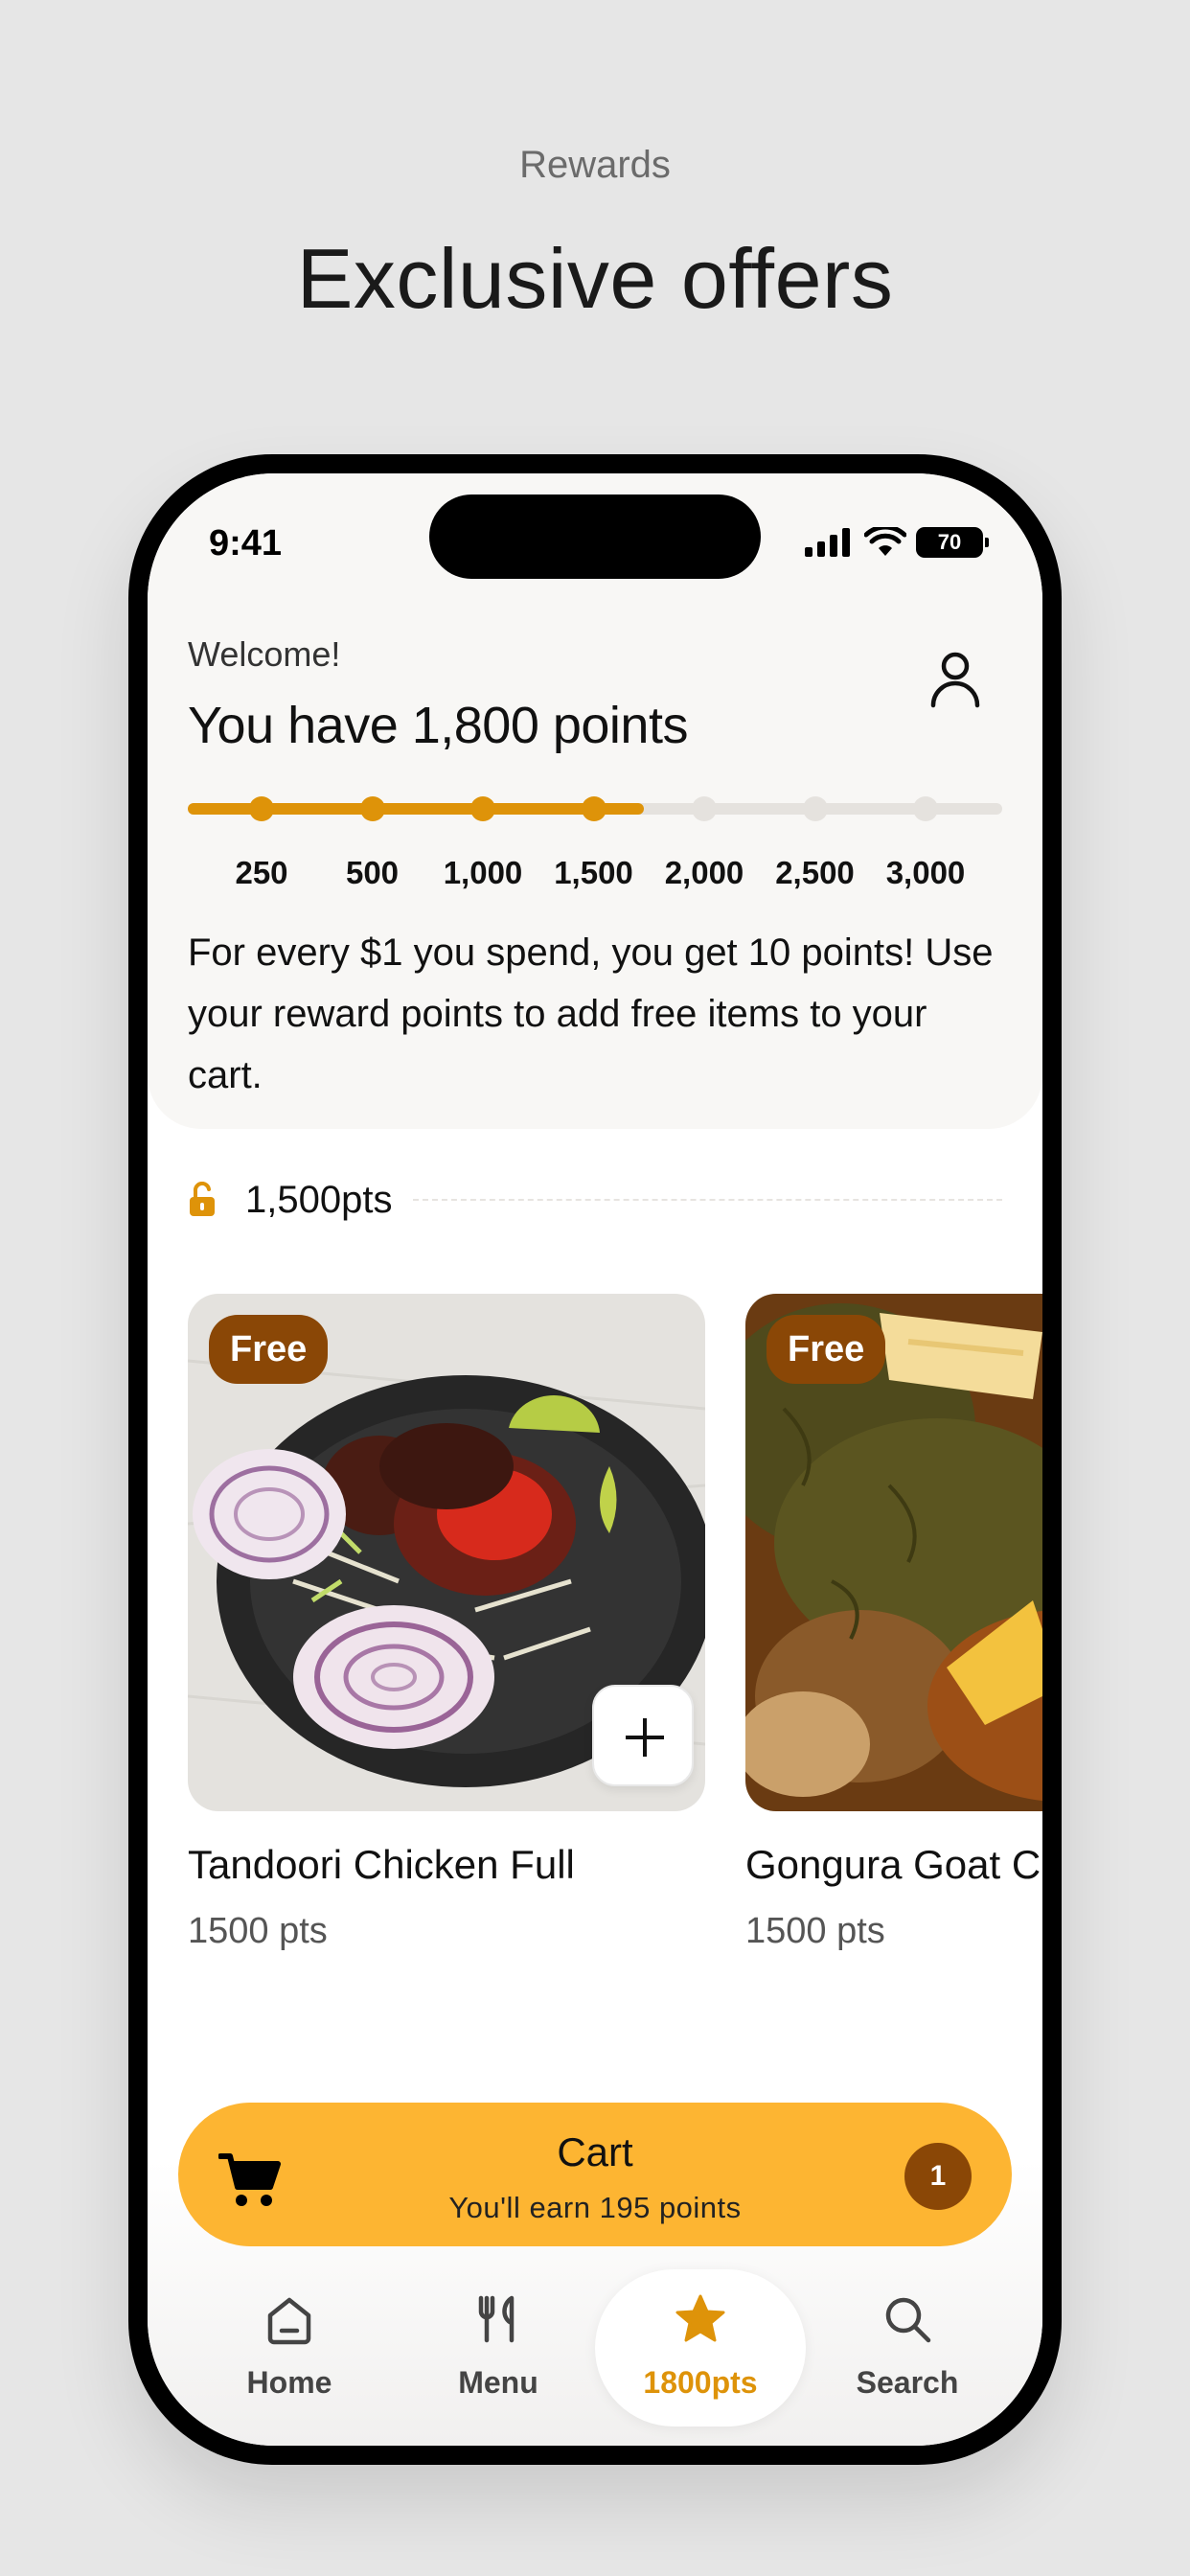  Describe the element at coordinates (595, 536) in the screenshot. I see `dynamic-island` at that location.